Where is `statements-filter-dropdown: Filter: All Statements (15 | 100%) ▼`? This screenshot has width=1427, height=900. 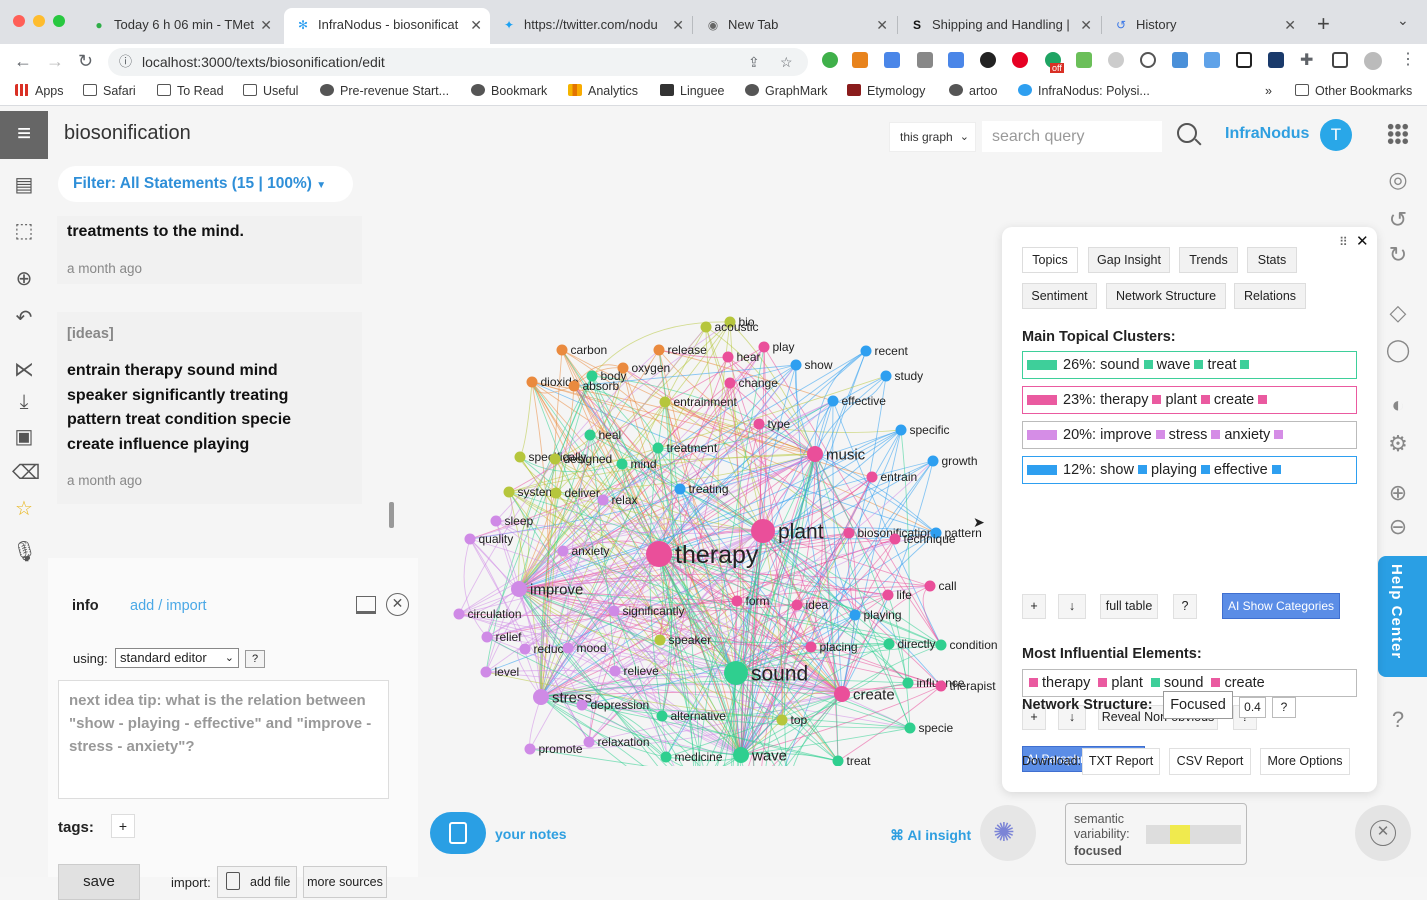 statements-filter-dropdown: Filter: All Statements (15 | 100%) ▼ is located at coordinates (205, 184).